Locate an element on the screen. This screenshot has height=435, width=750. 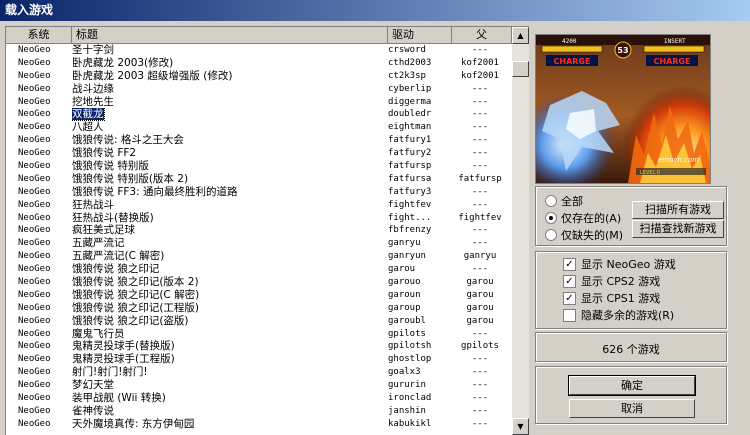
table-row: NeoGeo 梦幻天堂 gururin --- is located at coordinates (259, 385).